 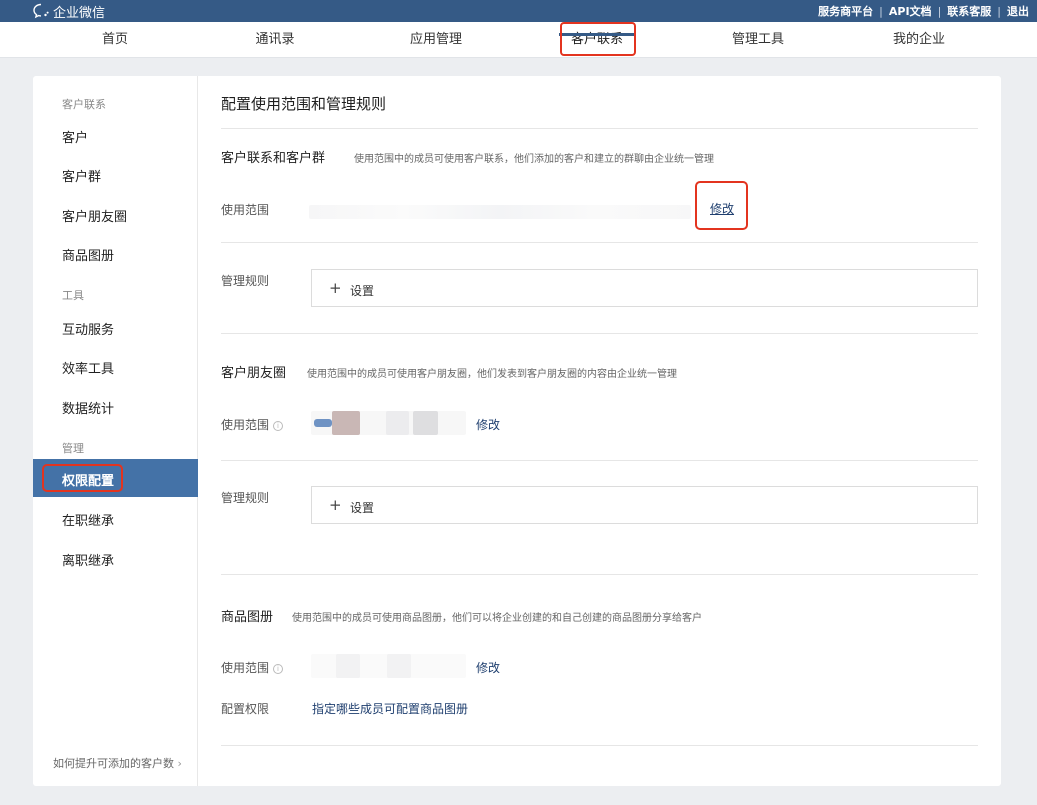 What do you see at coordinates (910, 11) in the screenshot?
I see `api-docs-link: API文档` at bounding box center [910, 11].